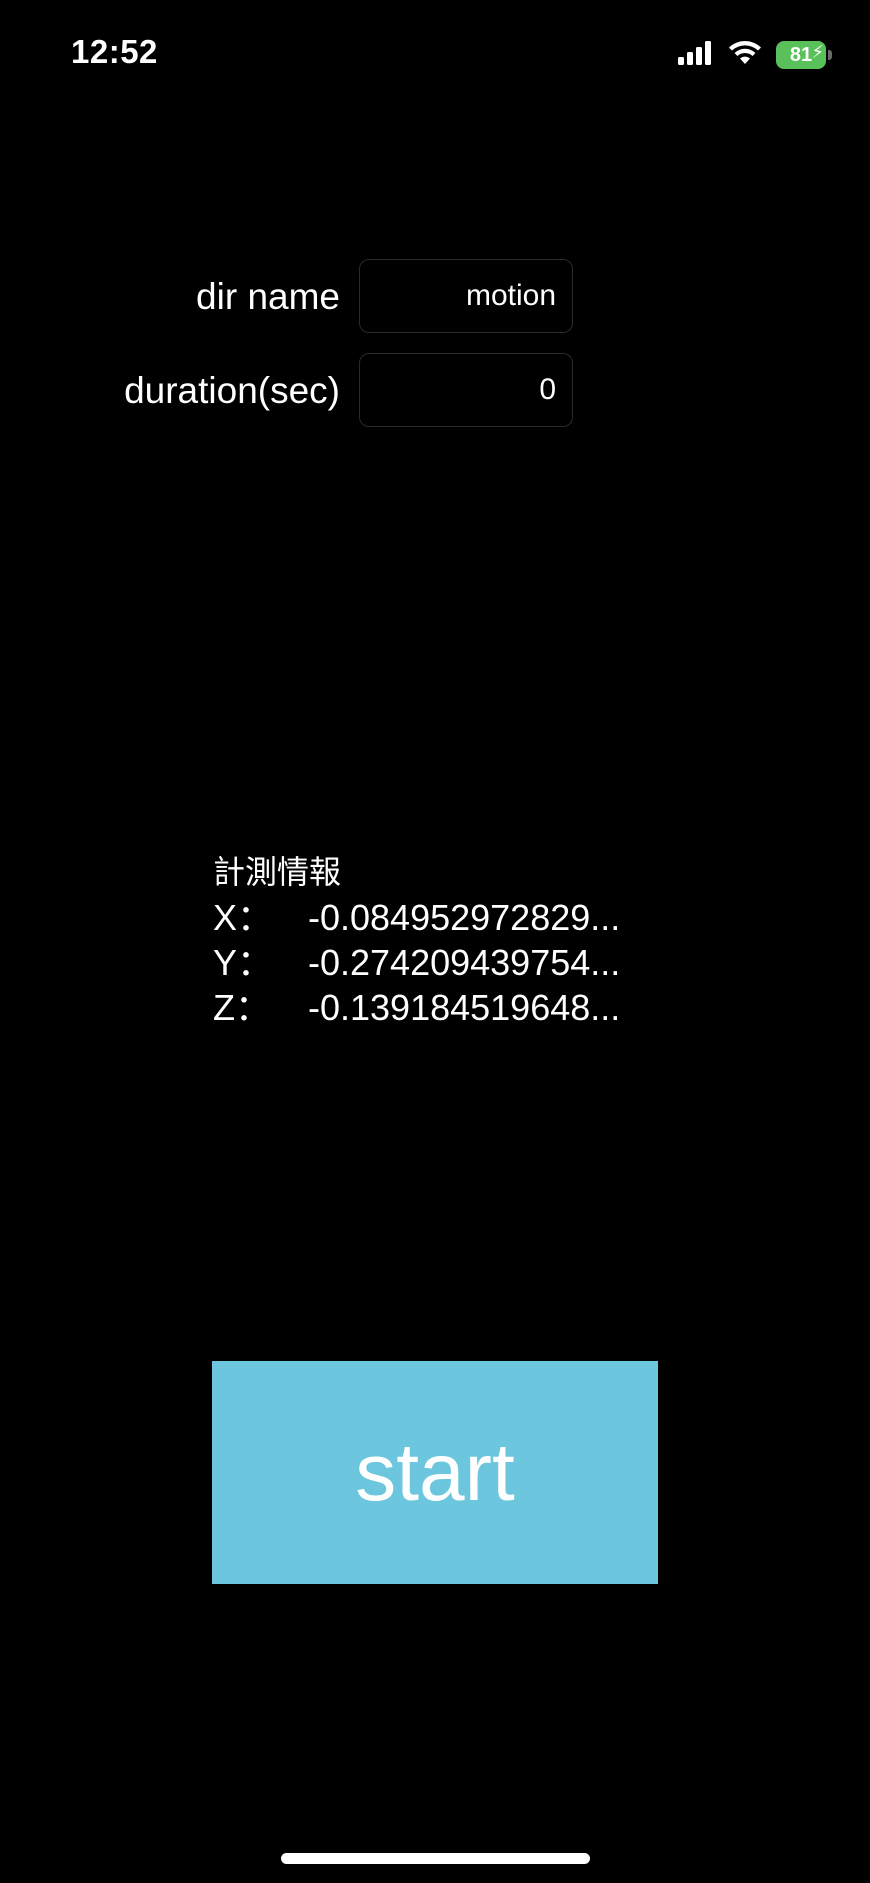  What do you see at coordinates (243, 962) in the screenshot?
I see `axis-key: Y：` at bounding box center [243, 962].